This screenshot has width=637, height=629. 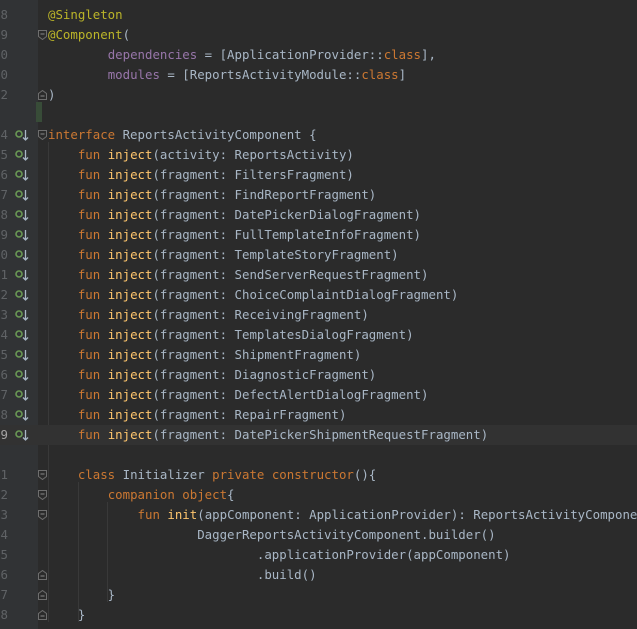 I want to click on code-text: modules = [ReportsActivityModule::class], so click(x=227, y=75).